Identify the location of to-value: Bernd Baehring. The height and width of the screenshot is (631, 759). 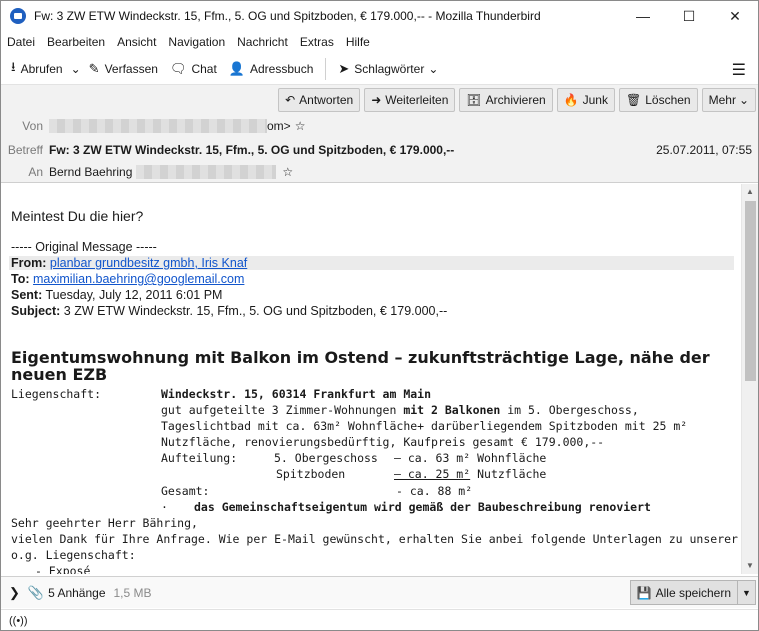
(90, 172).